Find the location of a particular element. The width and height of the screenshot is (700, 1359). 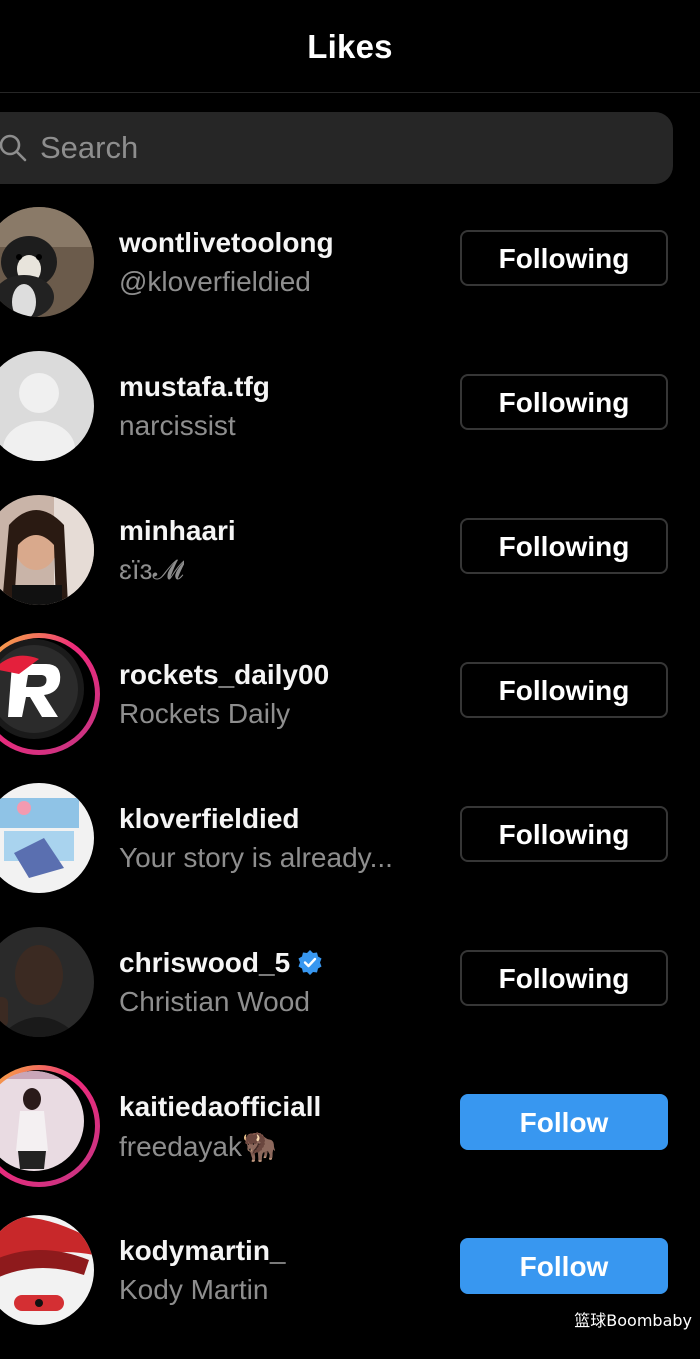

search-bar is located at coordinates (336, 148).